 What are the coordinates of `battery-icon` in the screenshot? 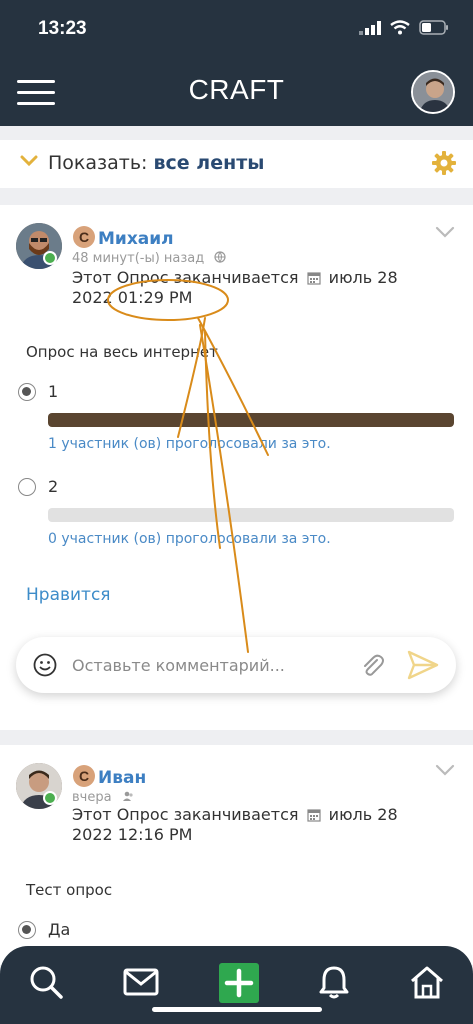 It's located at (433, 27).